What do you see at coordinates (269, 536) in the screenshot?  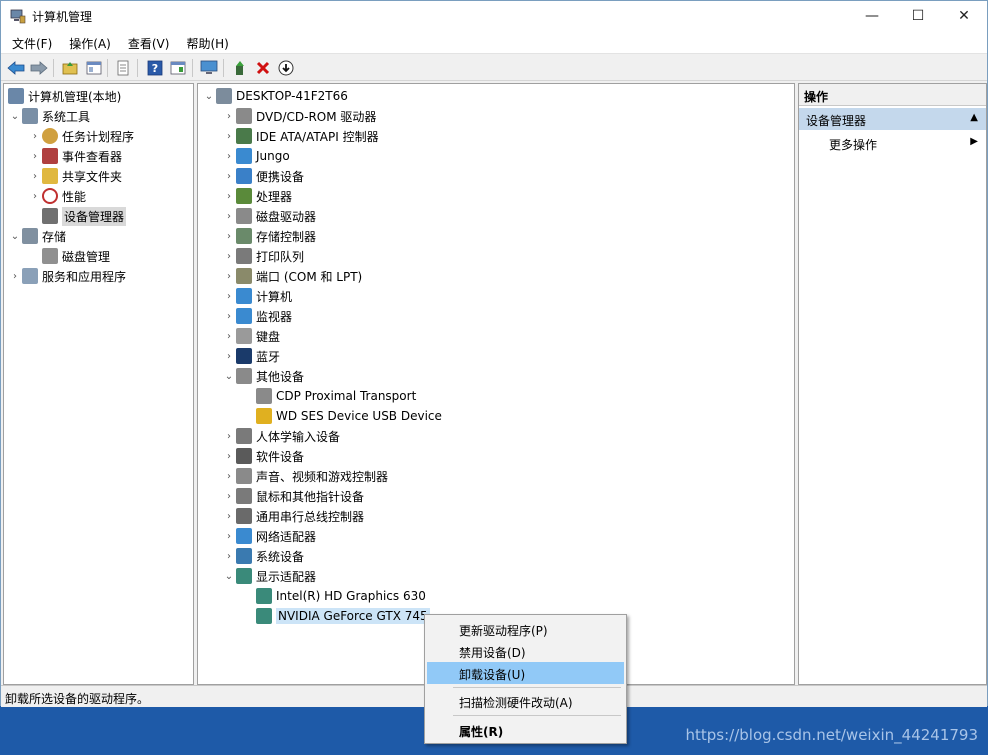 I see `device-tree-item: › 网络适配器` at bounding box center [269, 536].